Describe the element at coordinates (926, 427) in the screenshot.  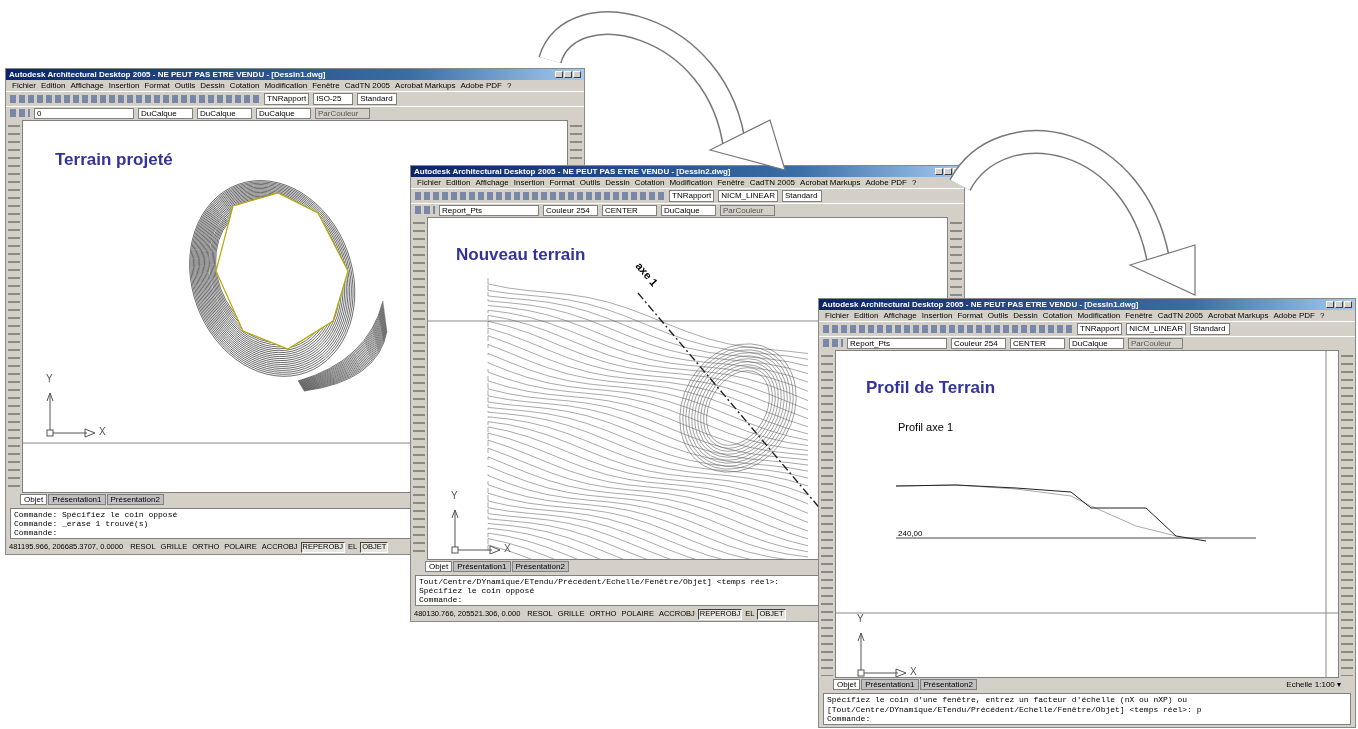
I see `profile-title: Profil axe 1` at that location.